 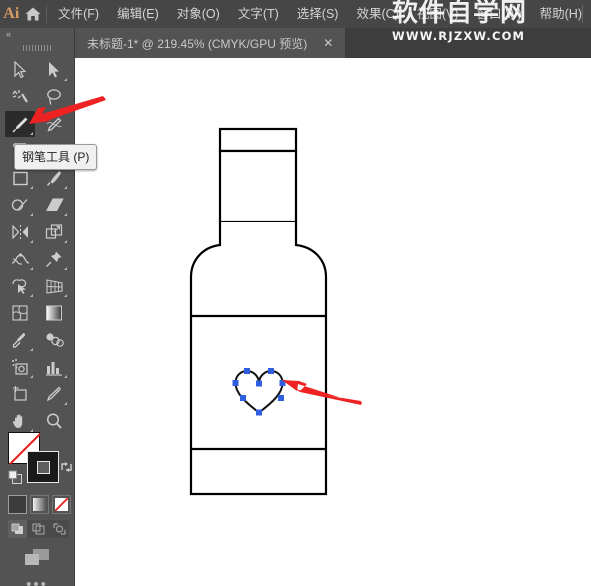 I want to click on color-mode-gradient, so click(x=39, y=504).